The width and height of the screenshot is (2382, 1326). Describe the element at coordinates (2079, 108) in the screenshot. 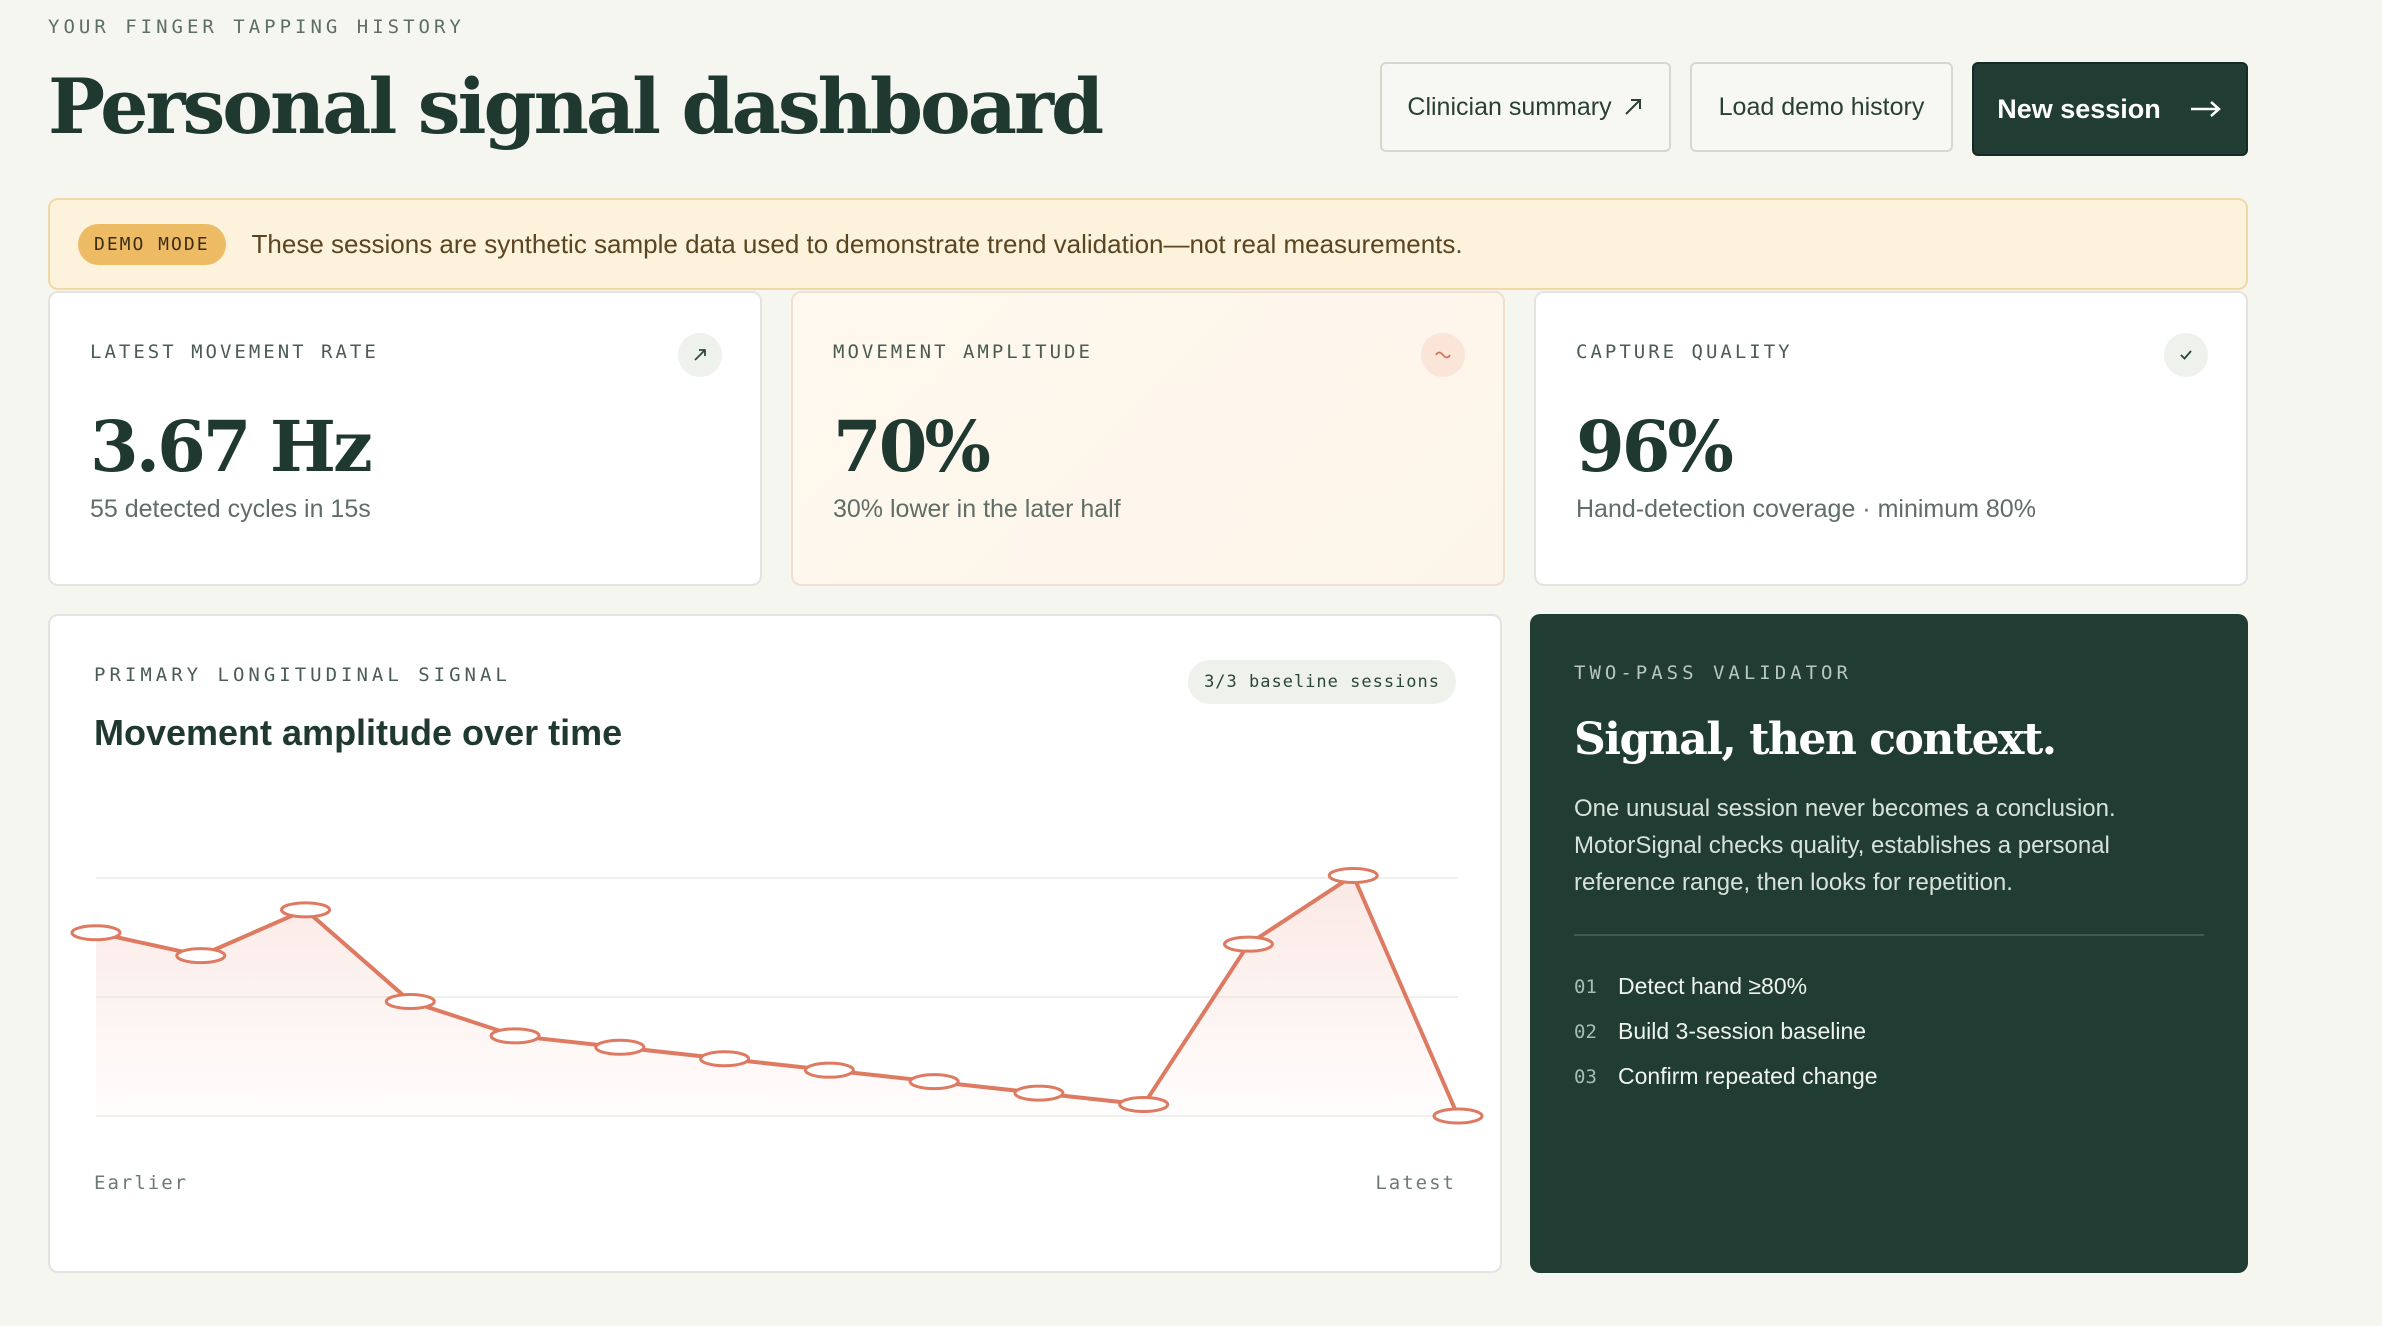

I see `new-session-label: New session` at that location.